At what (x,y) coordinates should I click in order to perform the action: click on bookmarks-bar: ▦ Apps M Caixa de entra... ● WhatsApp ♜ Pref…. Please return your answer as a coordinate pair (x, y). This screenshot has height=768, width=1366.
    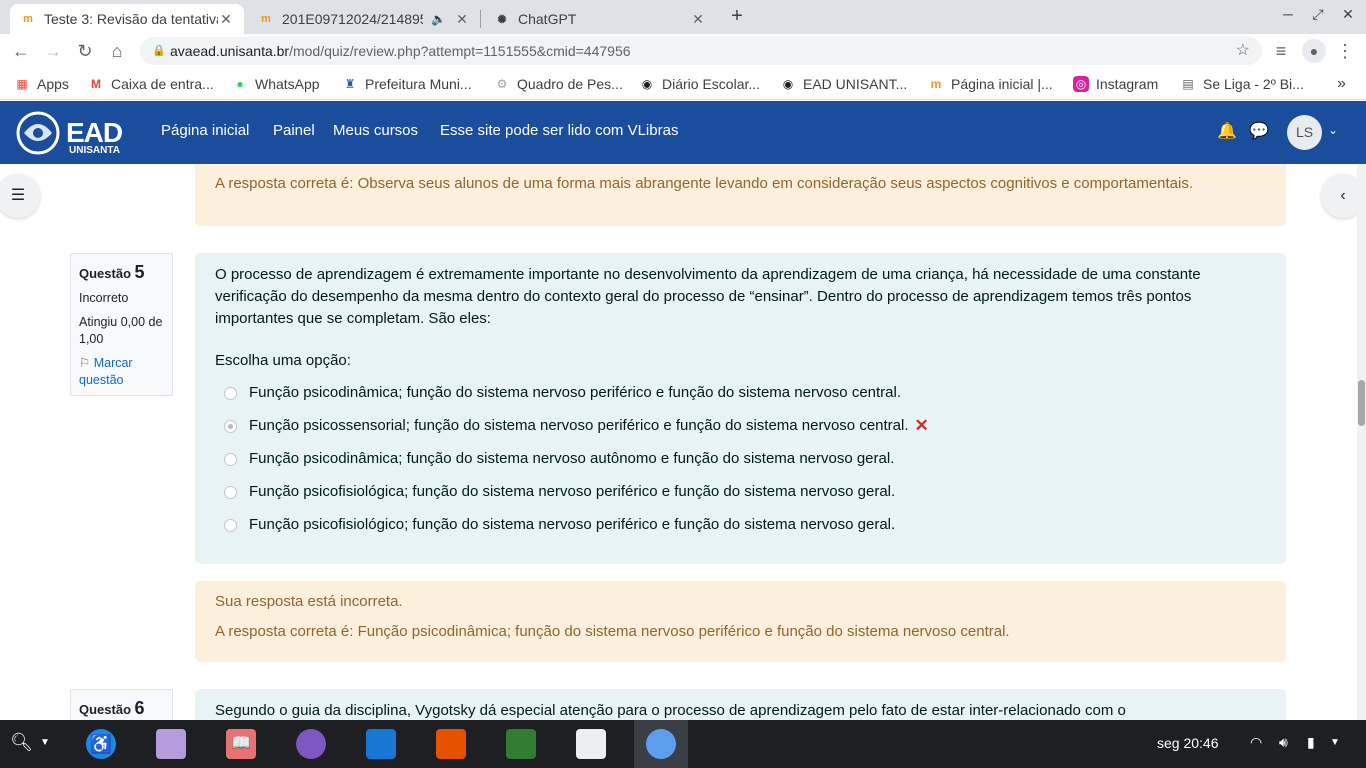
    Looking at the image, I should click on (683, 84).